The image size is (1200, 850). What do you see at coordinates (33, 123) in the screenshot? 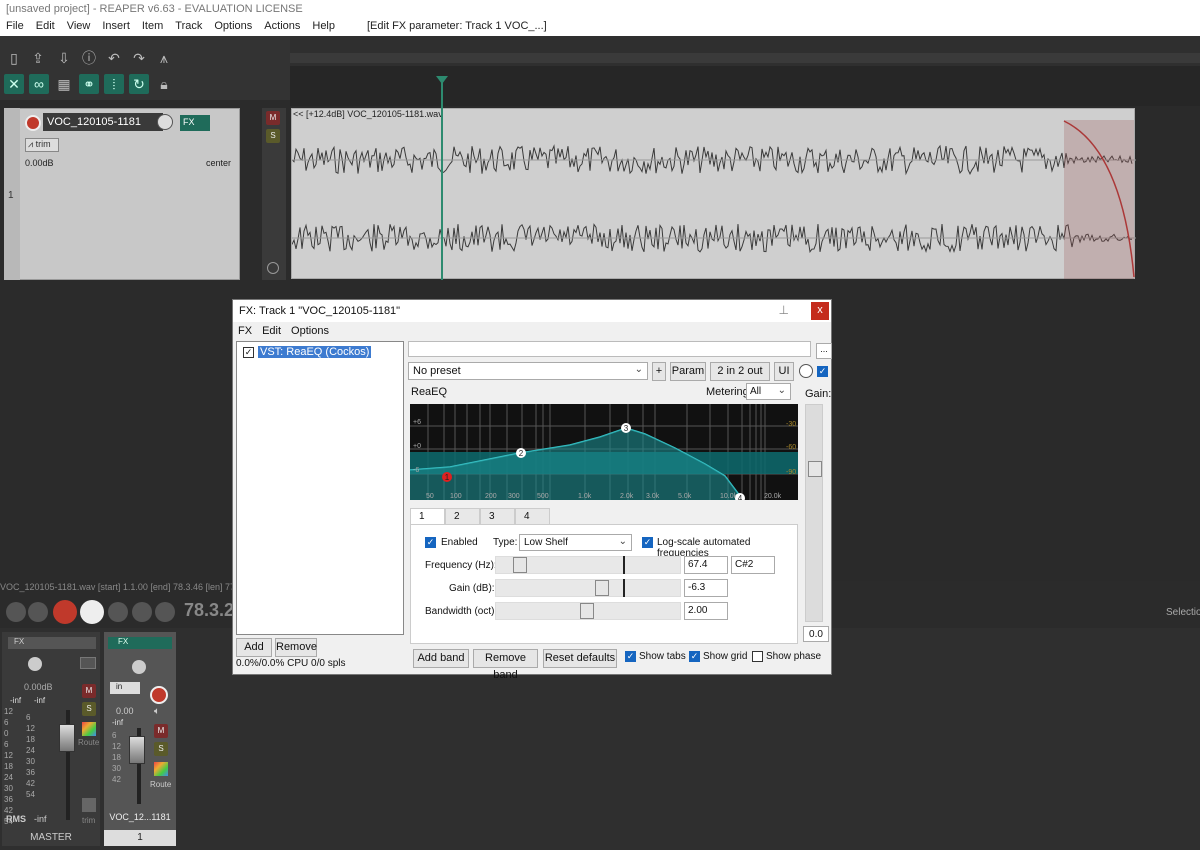
I see `record-arm-button` at bounding box center [33, 123].